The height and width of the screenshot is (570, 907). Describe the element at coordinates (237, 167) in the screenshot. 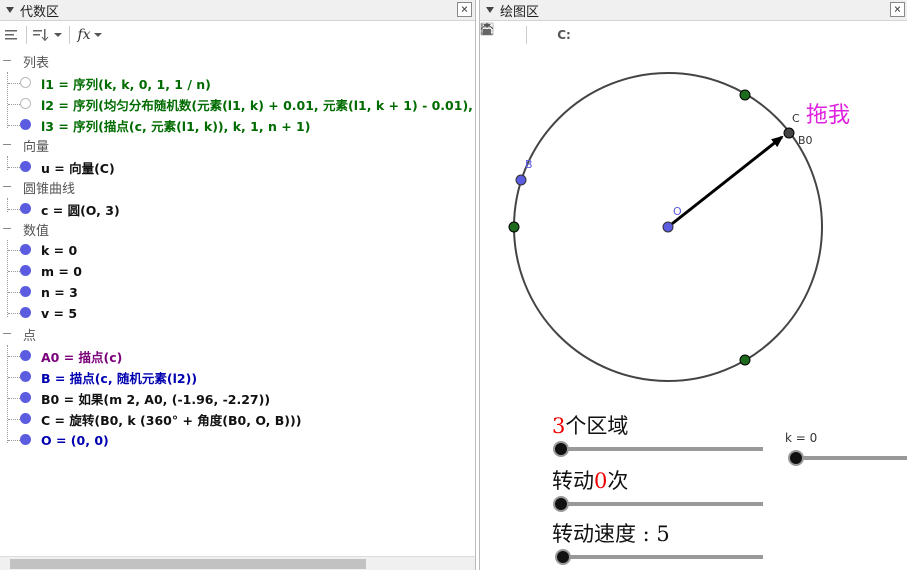

I see `list-item-u: u = 向量(C)` at that location.